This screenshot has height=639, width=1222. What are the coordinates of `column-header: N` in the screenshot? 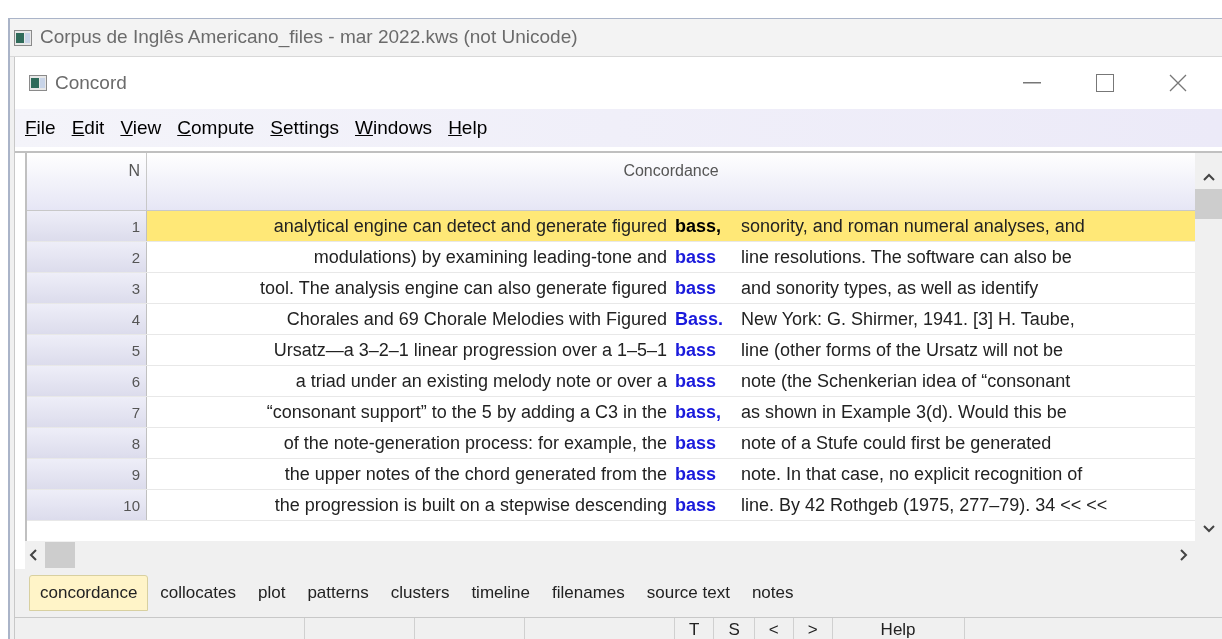 It's located at (87, 181).